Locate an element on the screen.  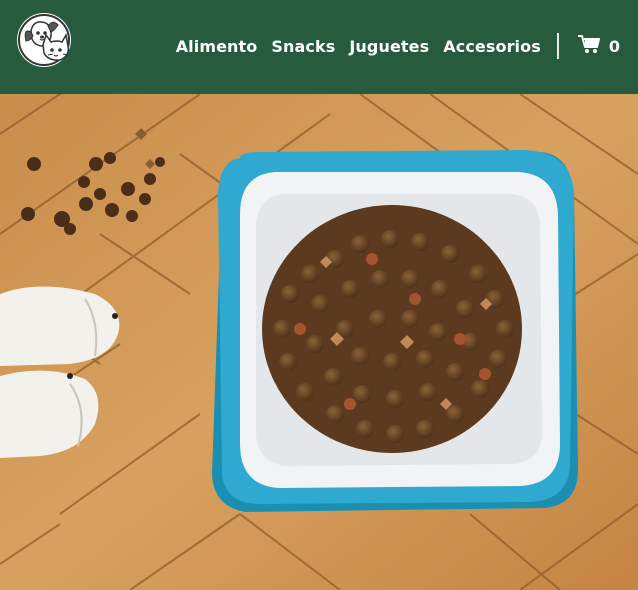
cart-count: 0 is located at coordinates (614, 46).